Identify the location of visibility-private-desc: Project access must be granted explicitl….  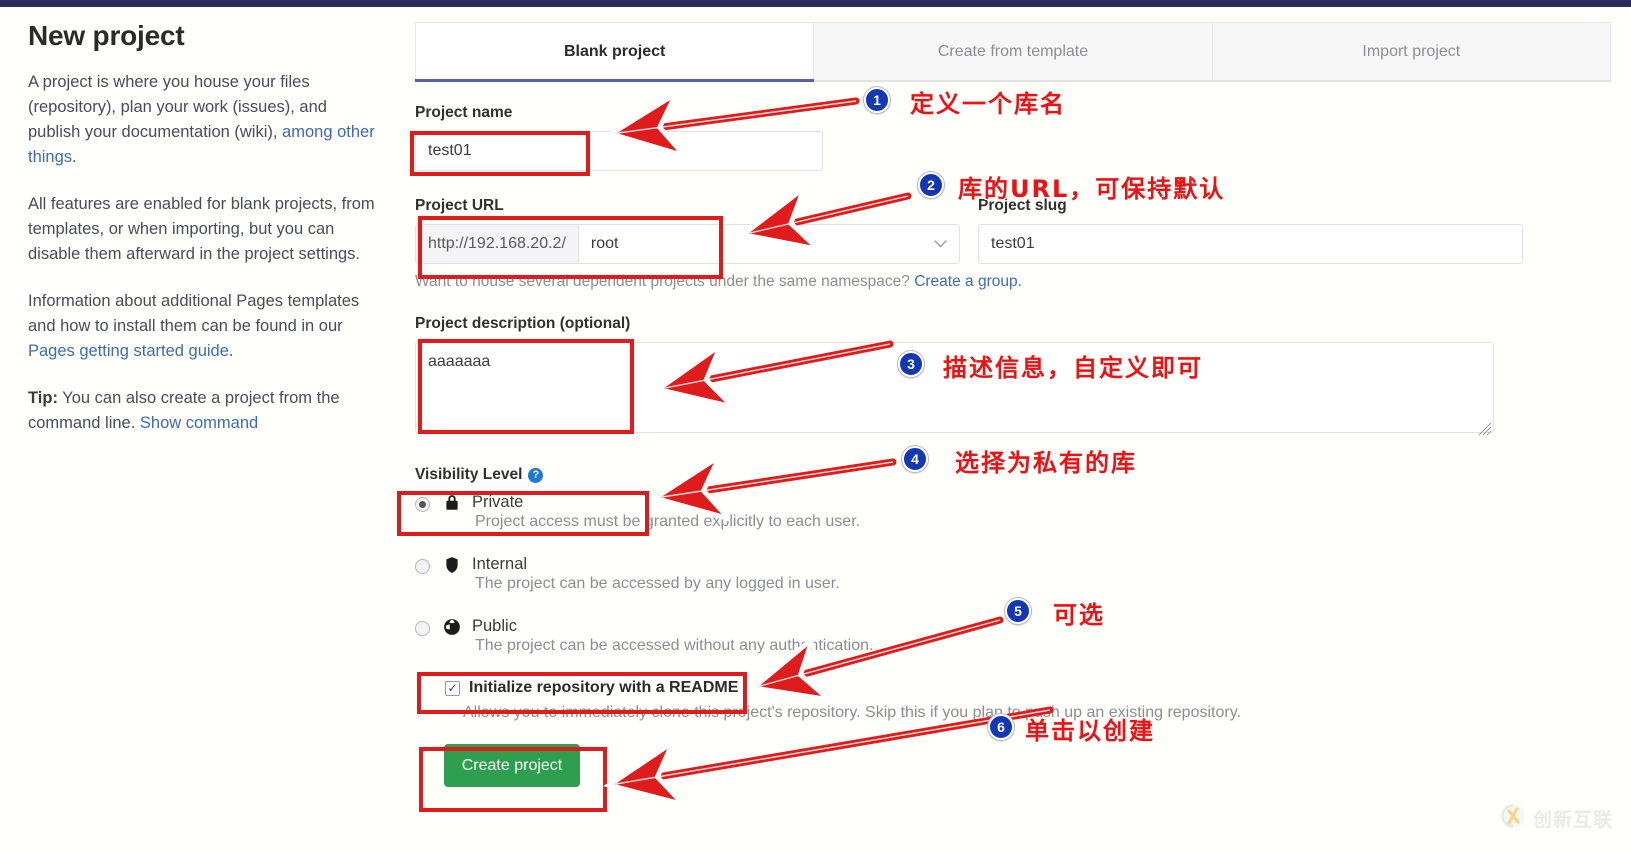
(668, 521).